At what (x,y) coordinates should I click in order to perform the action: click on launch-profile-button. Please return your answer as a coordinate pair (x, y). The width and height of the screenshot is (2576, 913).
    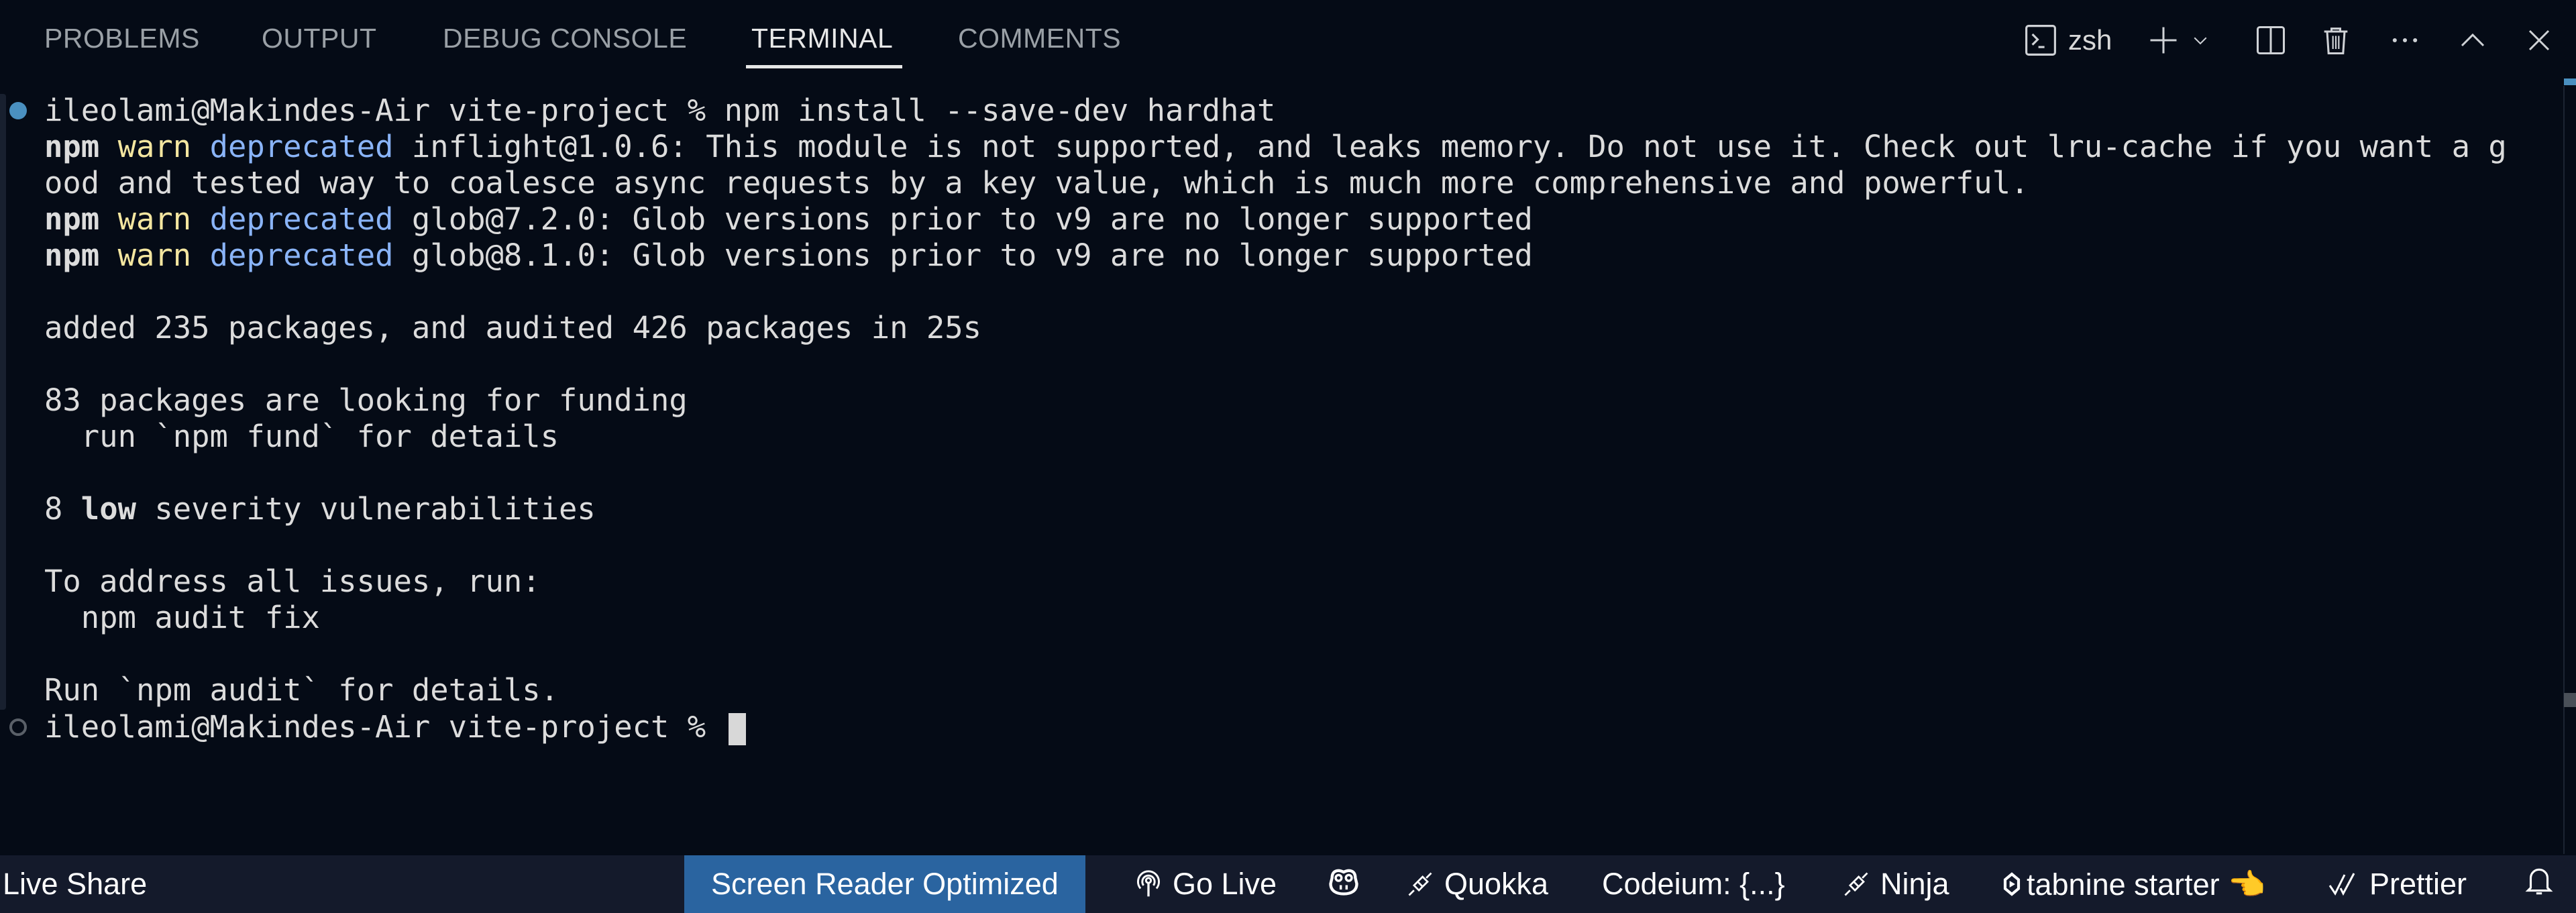
    Looking at the image, I should click on (2200, 41).